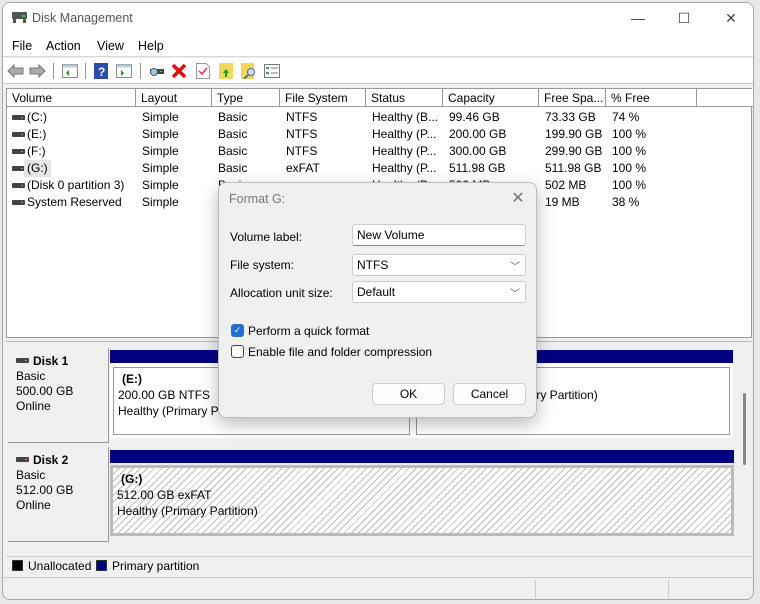 The height and width of the screenshot is (604, 760). What do you see at coordinates (37, 117) in the screenshot?
I see `cell-volume: (C:)` at bounding box center [37, 117].